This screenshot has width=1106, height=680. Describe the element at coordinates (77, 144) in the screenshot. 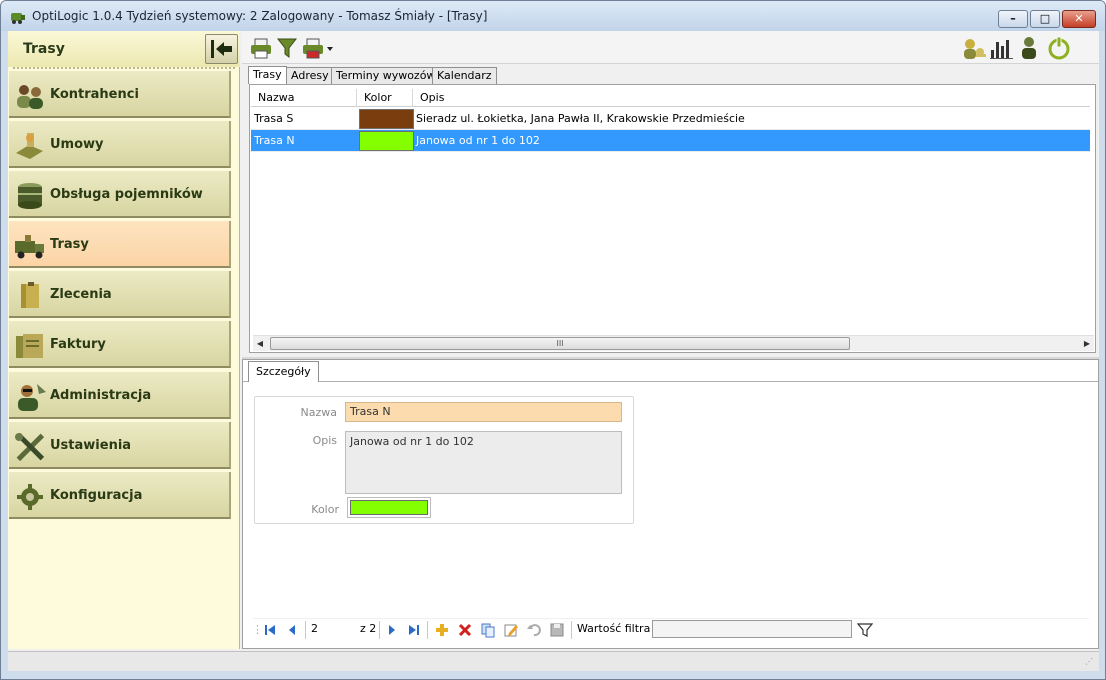

I see `nav-label-umowy: Umowy` at that location.